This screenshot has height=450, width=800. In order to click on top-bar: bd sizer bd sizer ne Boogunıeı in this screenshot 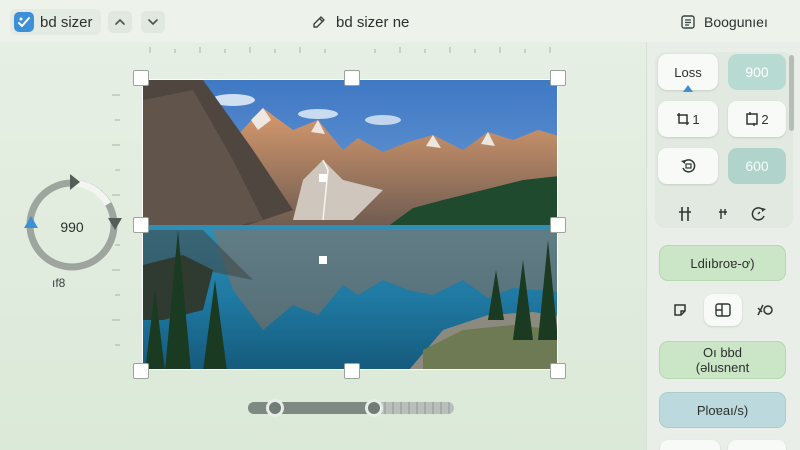, I will do `click(400, 21)`.